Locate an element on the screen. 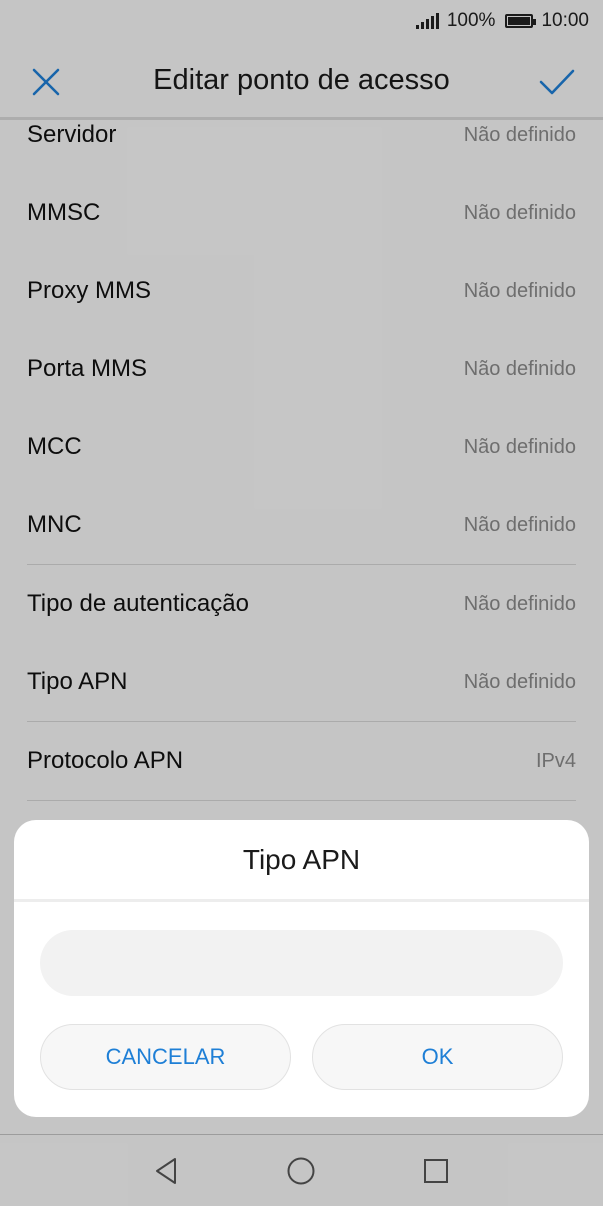 This screenshot has width=603, height=1206. cancel-button: CANCELAR is located at coordinates (165, 1057).